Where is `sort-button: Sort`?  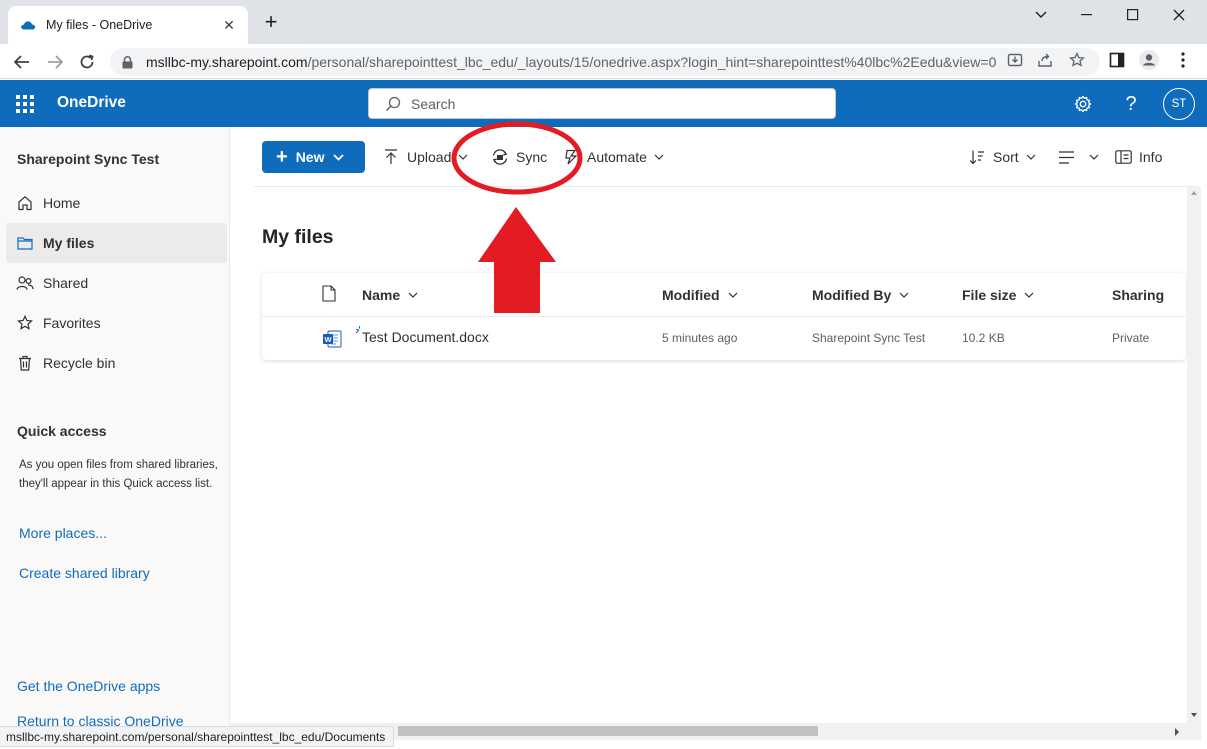
sort-button: Sort is located at coordinates (1002, 157).